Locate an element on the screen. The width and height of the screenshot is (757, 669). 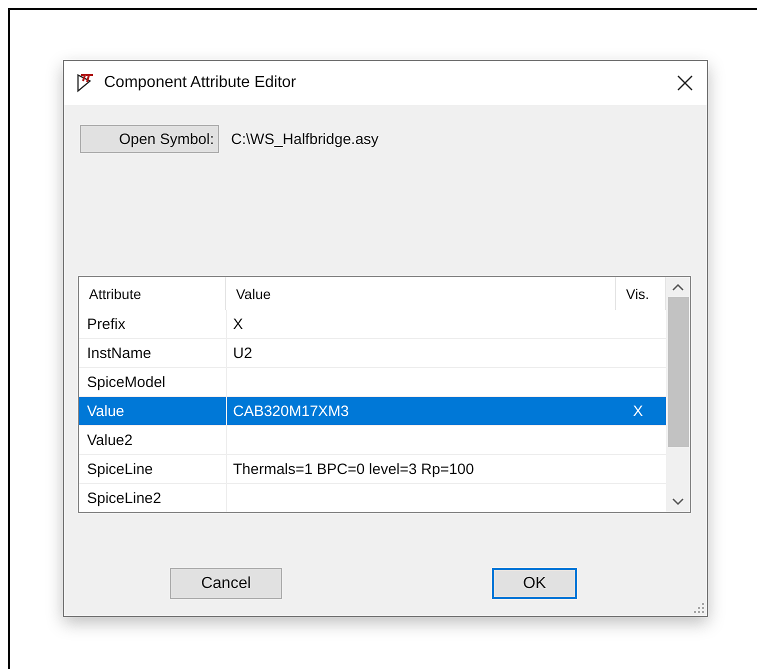
table-row: InstName U2 is located at coordinates (372, 353).